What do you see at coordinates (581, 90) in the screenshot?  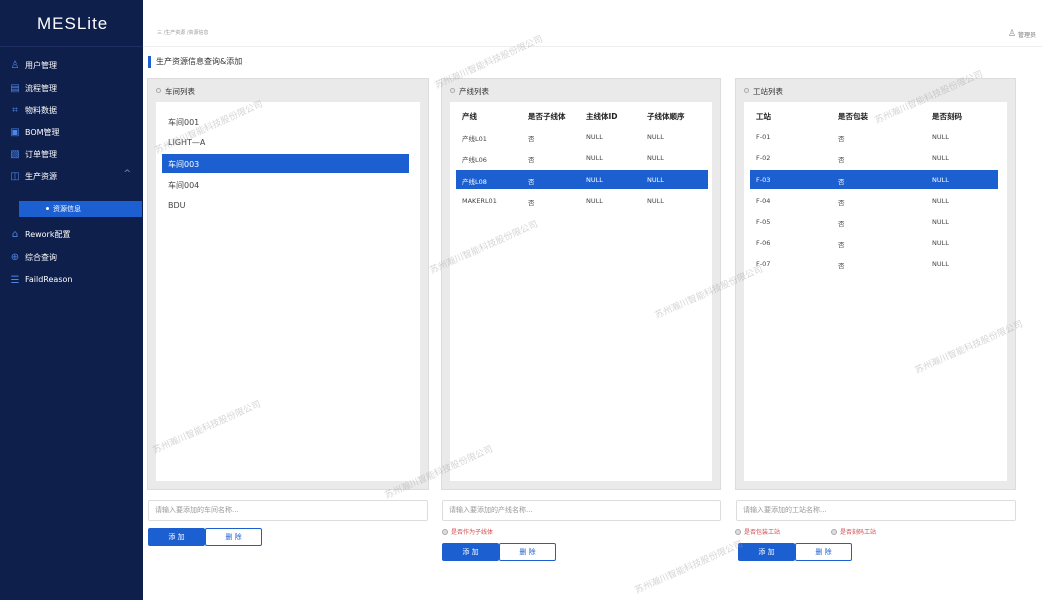 I see `line-panel-header: 产线列表` at bounding box center [581, 90].